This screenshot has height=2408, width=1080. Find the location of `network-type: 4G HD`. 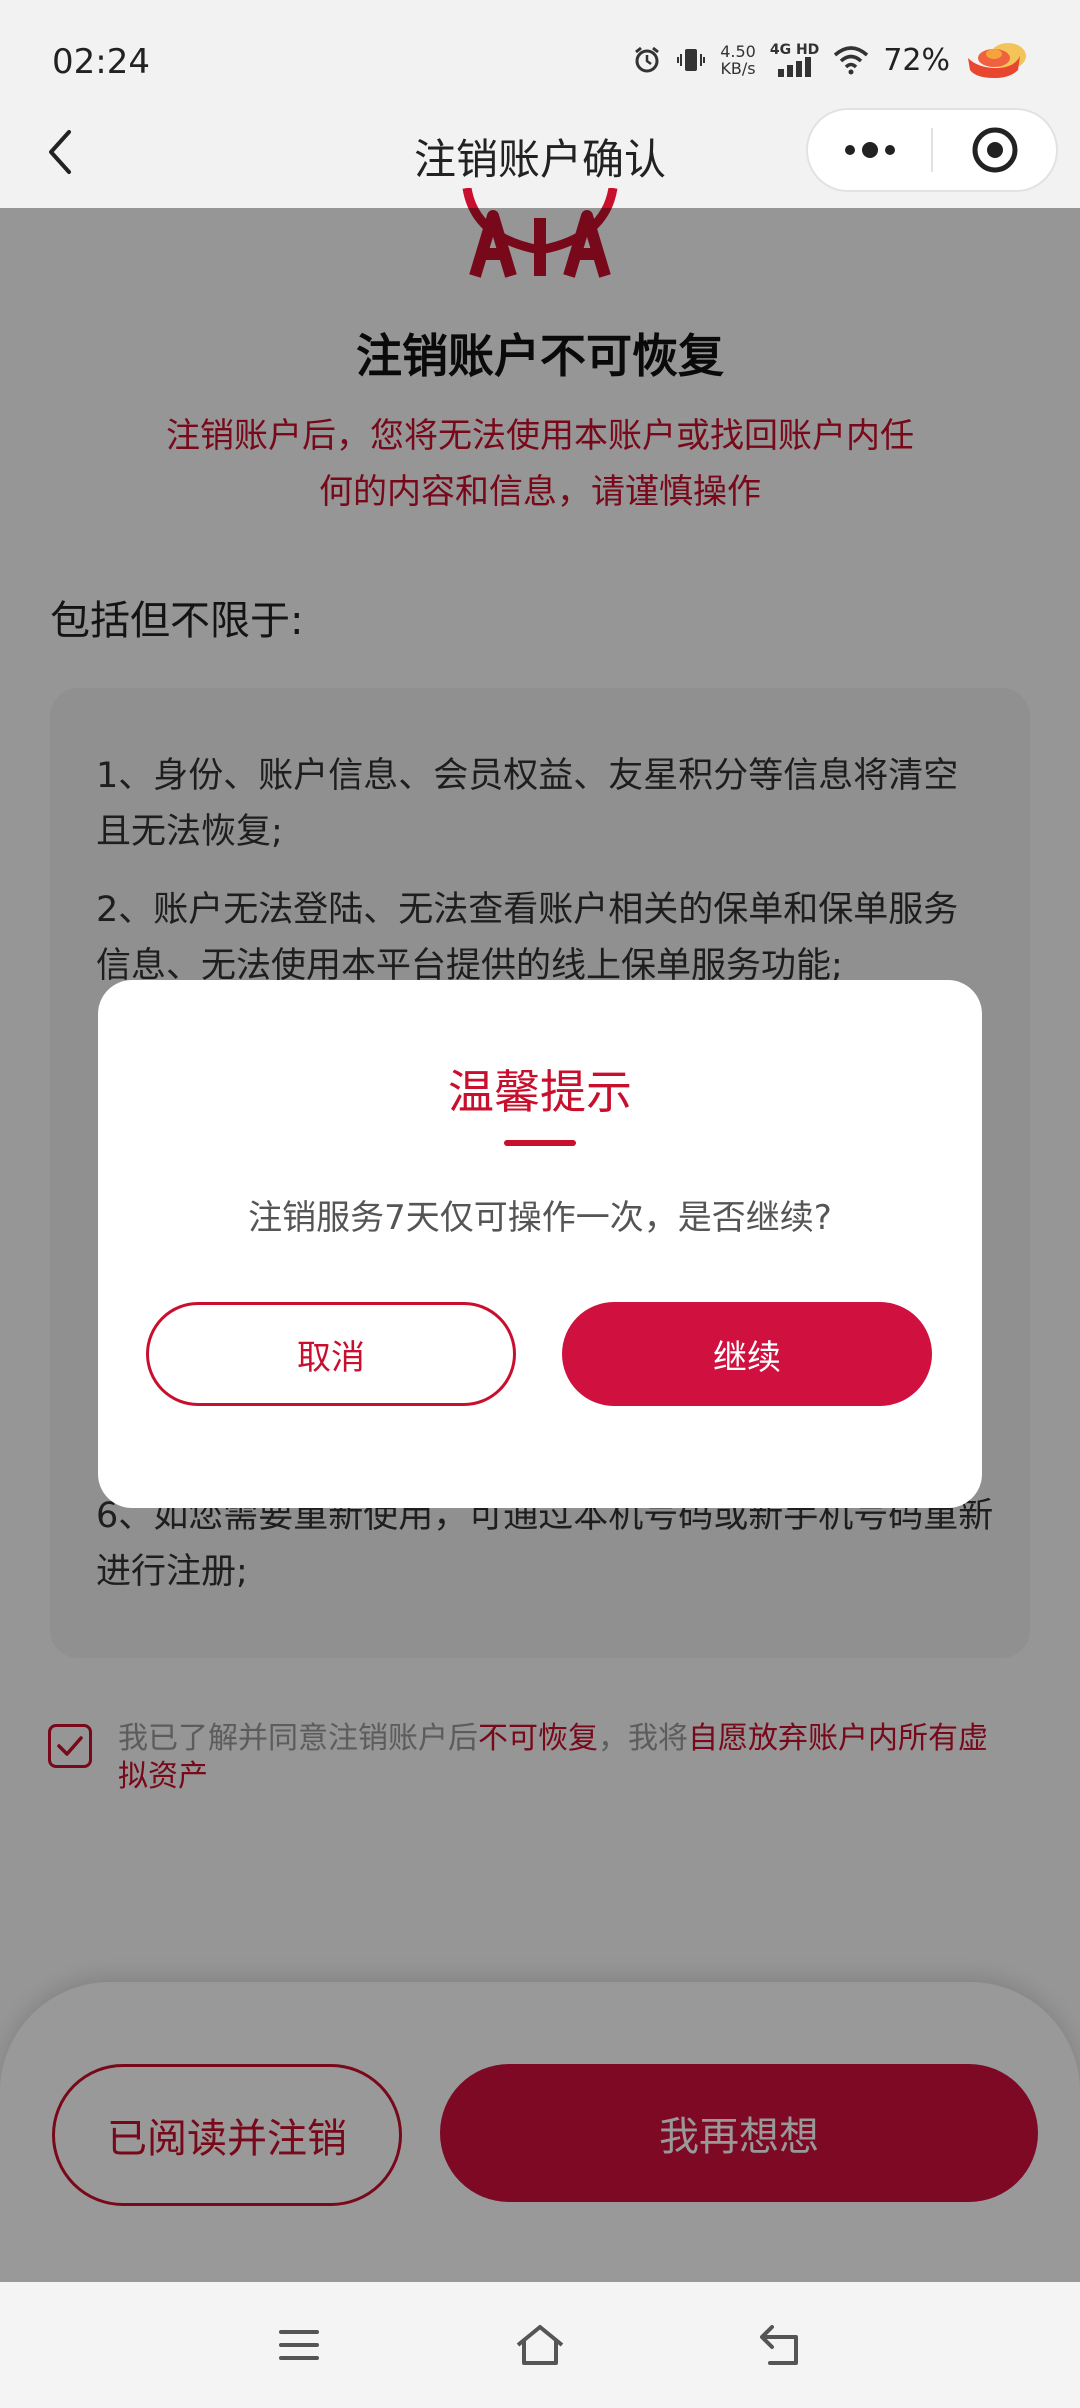

network-type: 4G HD is located at coordinates (794, 50).